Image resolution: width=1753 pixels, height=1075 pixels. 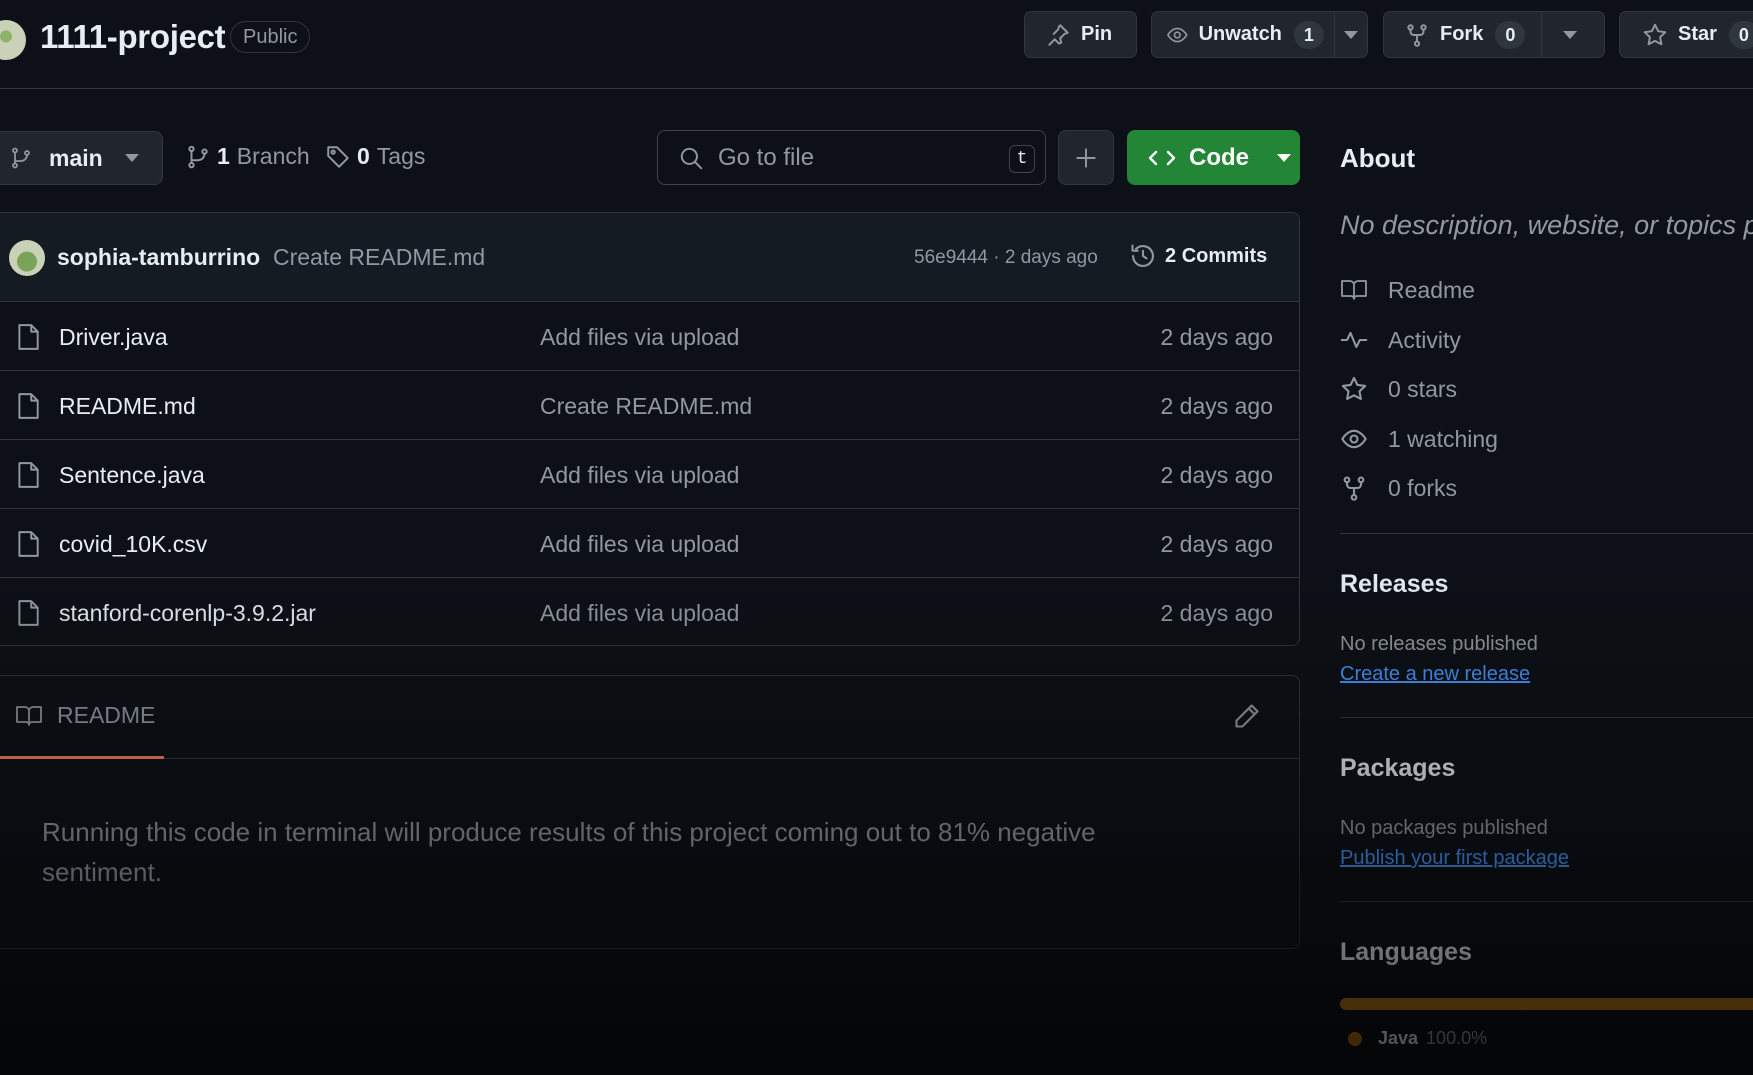 What do you see at coordinates (1454, 858) in the screenshot?
I see `publish-package-link: Publish your first package` at bounding box center [1454, 858].